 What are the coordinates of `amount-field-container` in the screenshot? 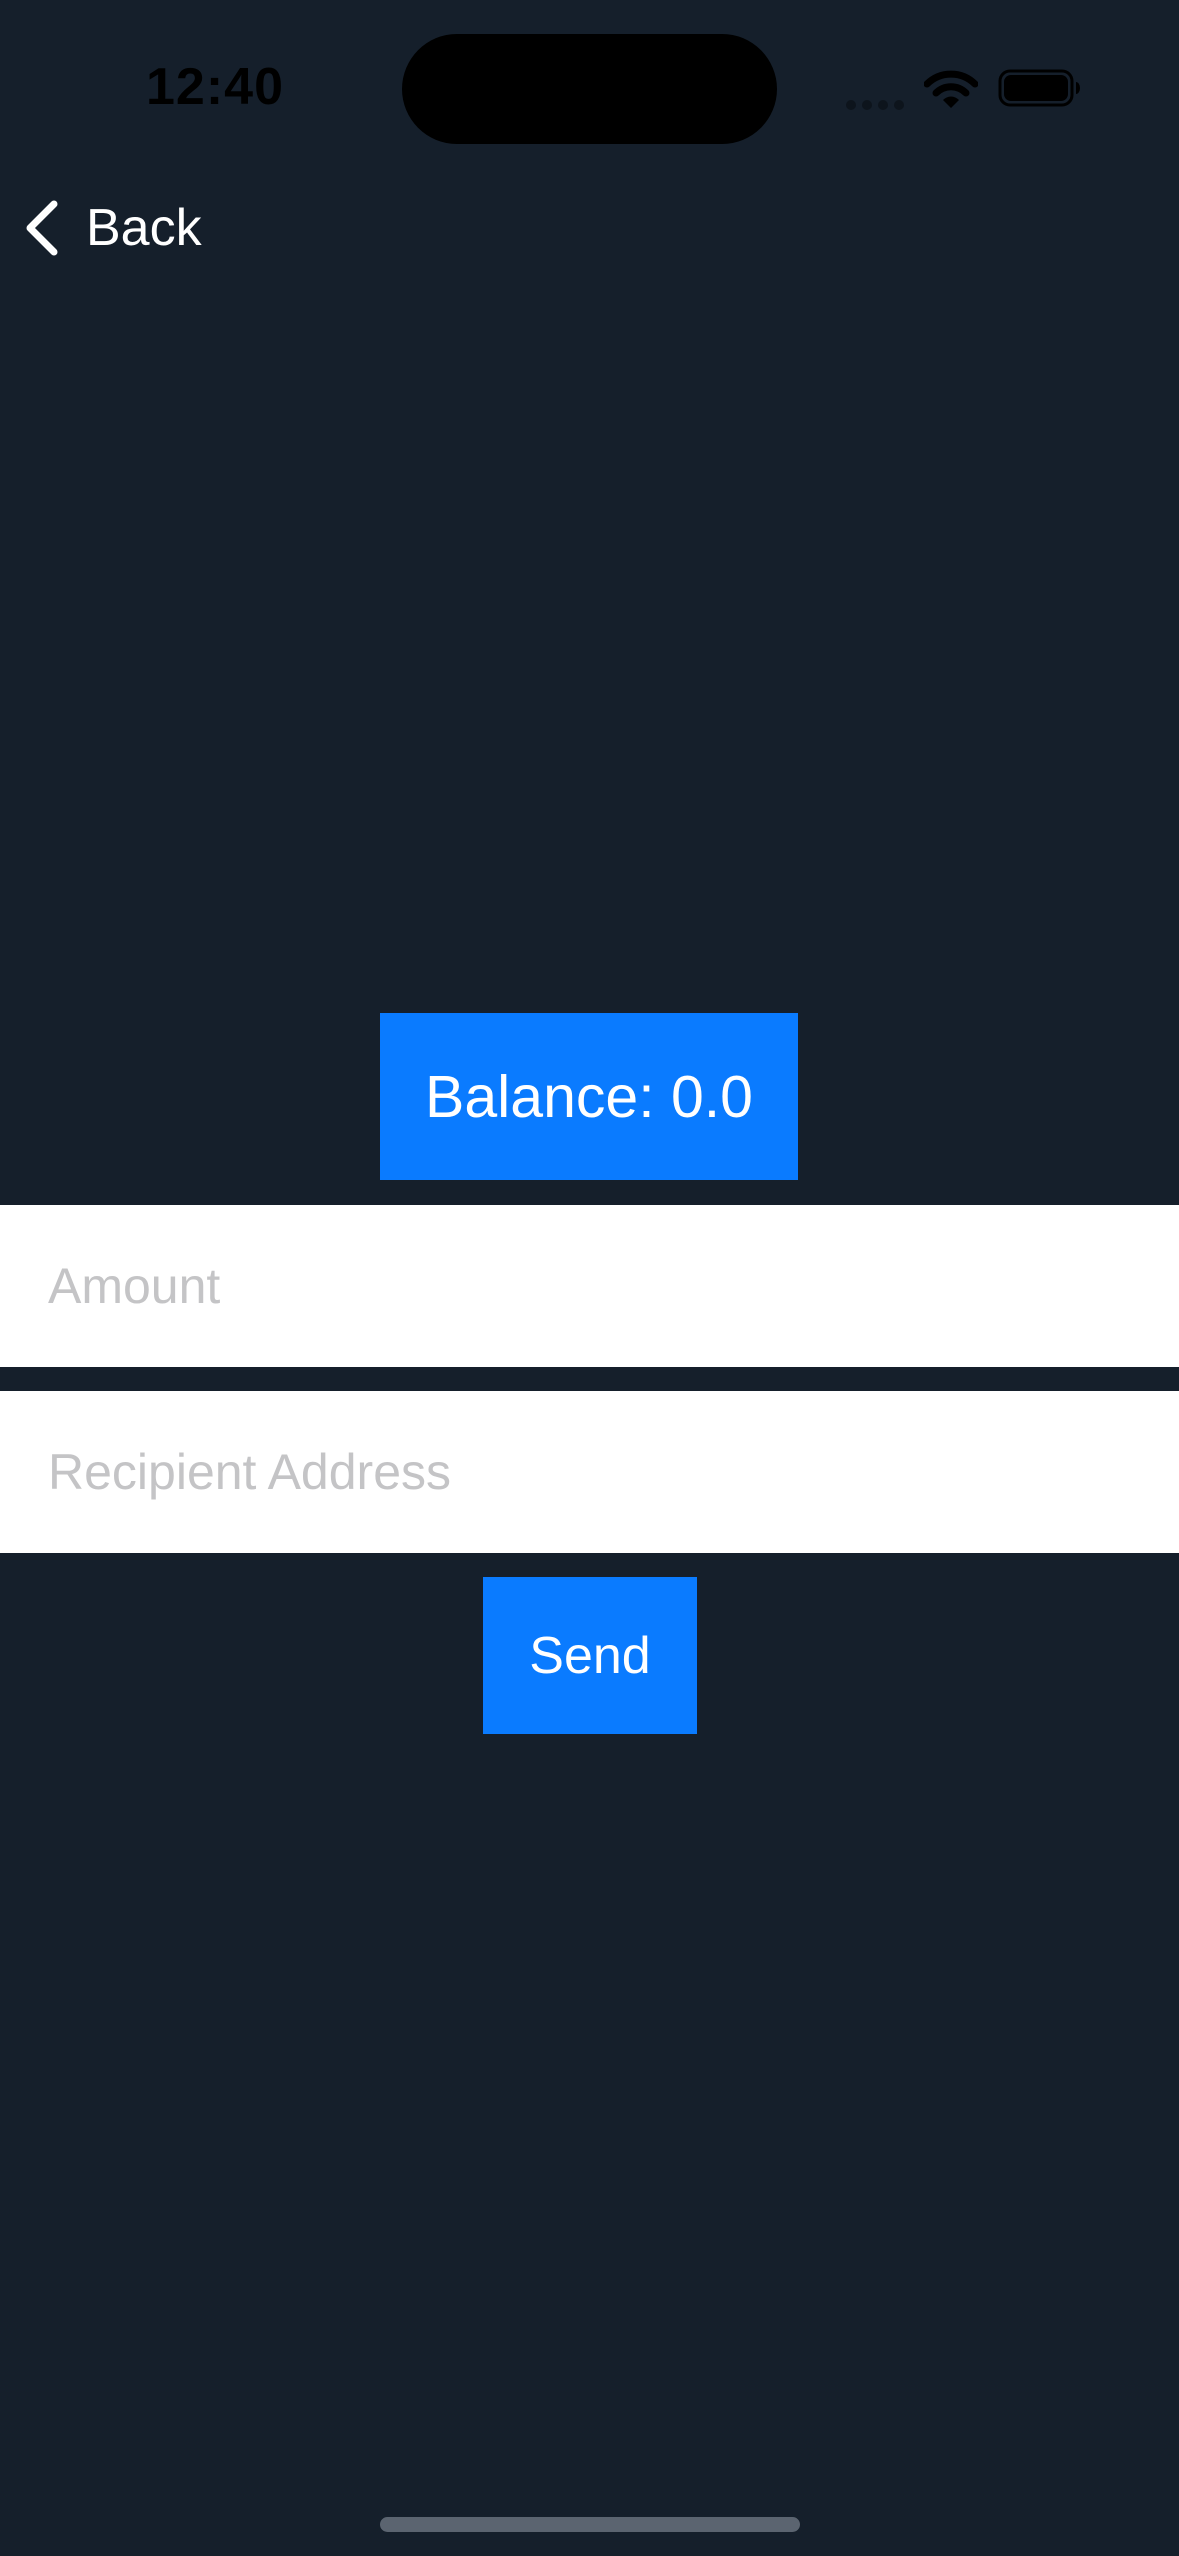 It's located at (589, 1286).